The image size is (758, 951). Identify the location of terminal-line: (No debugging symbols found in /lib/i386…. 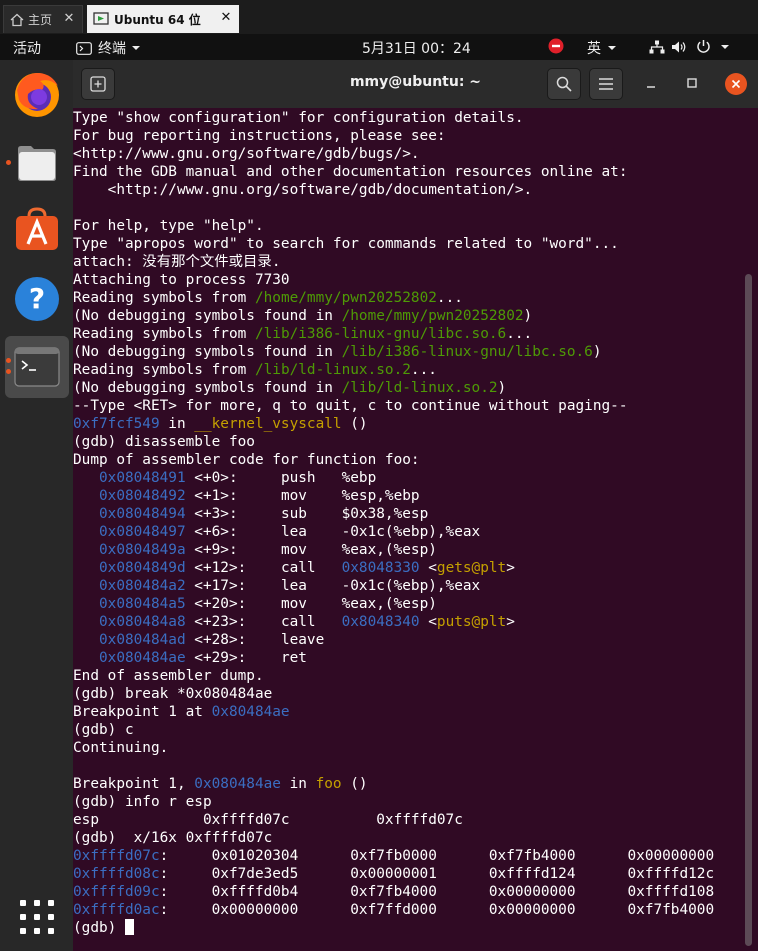
(408, 352).